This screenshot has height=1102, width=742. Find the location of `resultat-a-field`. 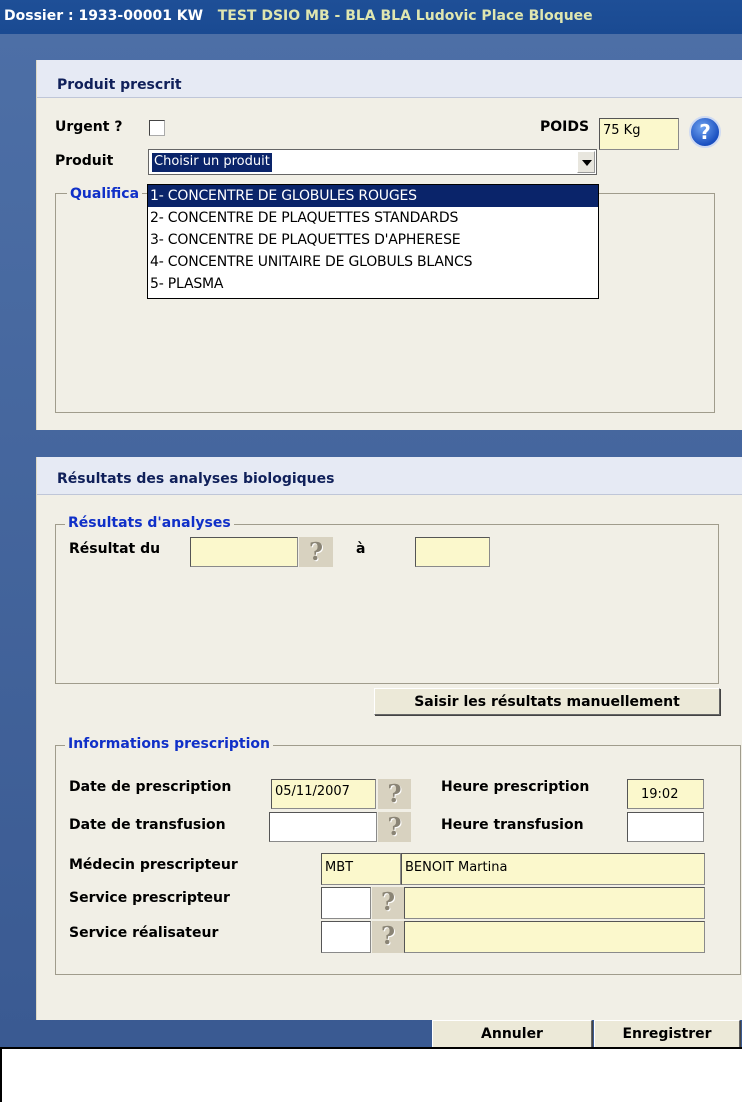

resultat-a-field is located at coordinates (452, 552).